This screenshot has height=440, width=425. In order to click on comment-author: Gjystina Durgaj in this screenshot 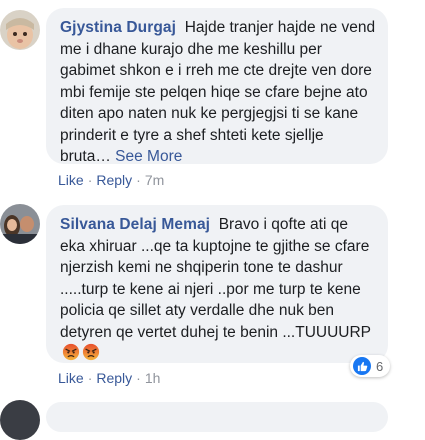, I will do `click(118, 27)`.